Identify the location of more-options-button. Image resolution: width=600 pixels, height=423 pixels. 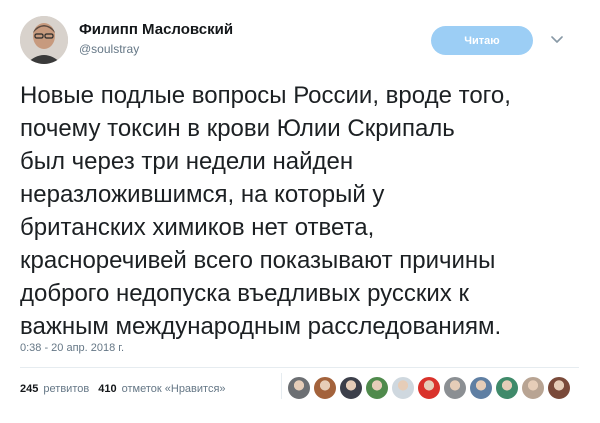
(557, 40).